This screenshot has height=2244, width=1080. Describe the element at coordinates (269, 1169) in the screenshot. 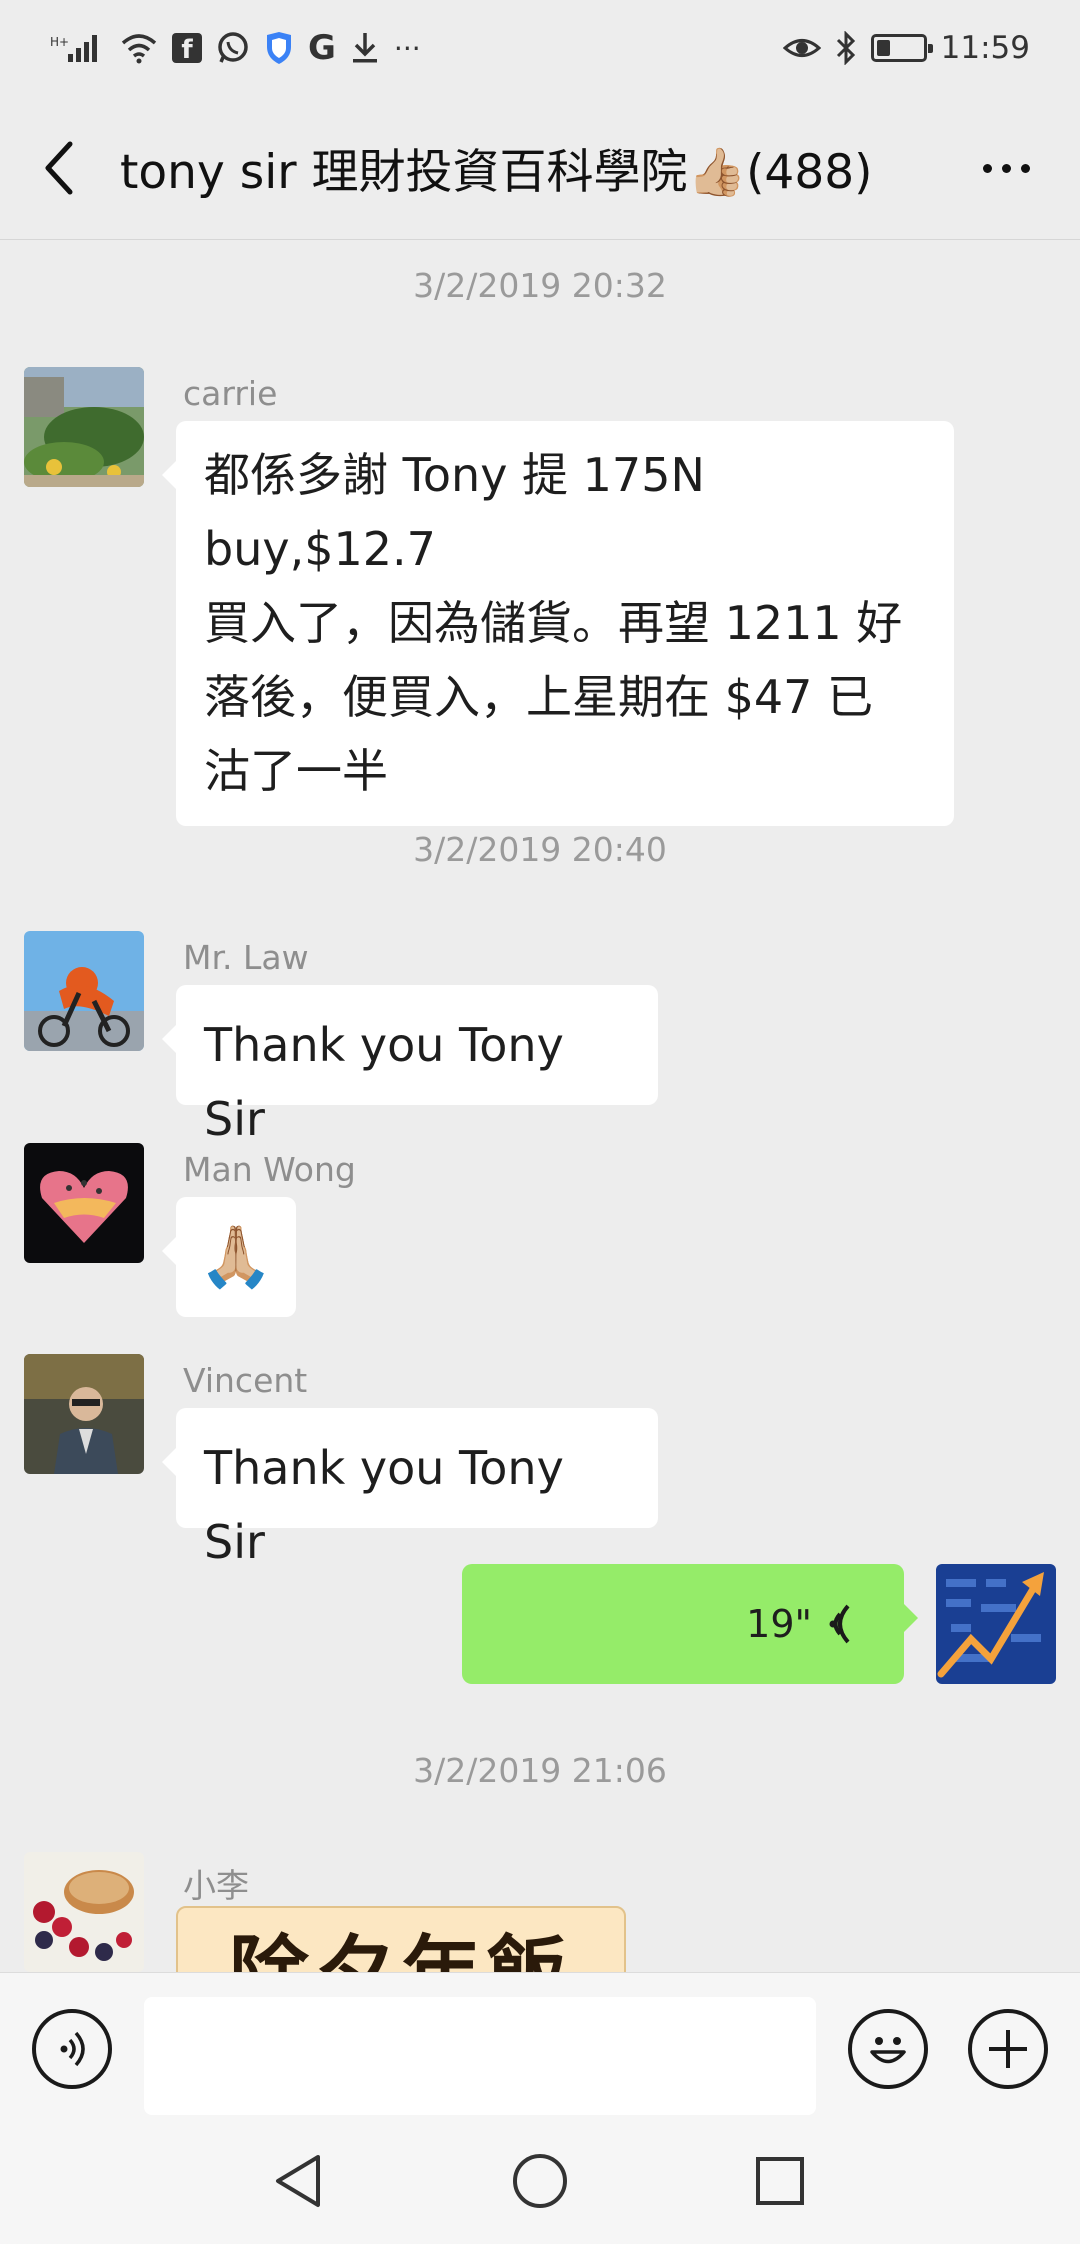

I see `sender-name: Man Wong` at that location.